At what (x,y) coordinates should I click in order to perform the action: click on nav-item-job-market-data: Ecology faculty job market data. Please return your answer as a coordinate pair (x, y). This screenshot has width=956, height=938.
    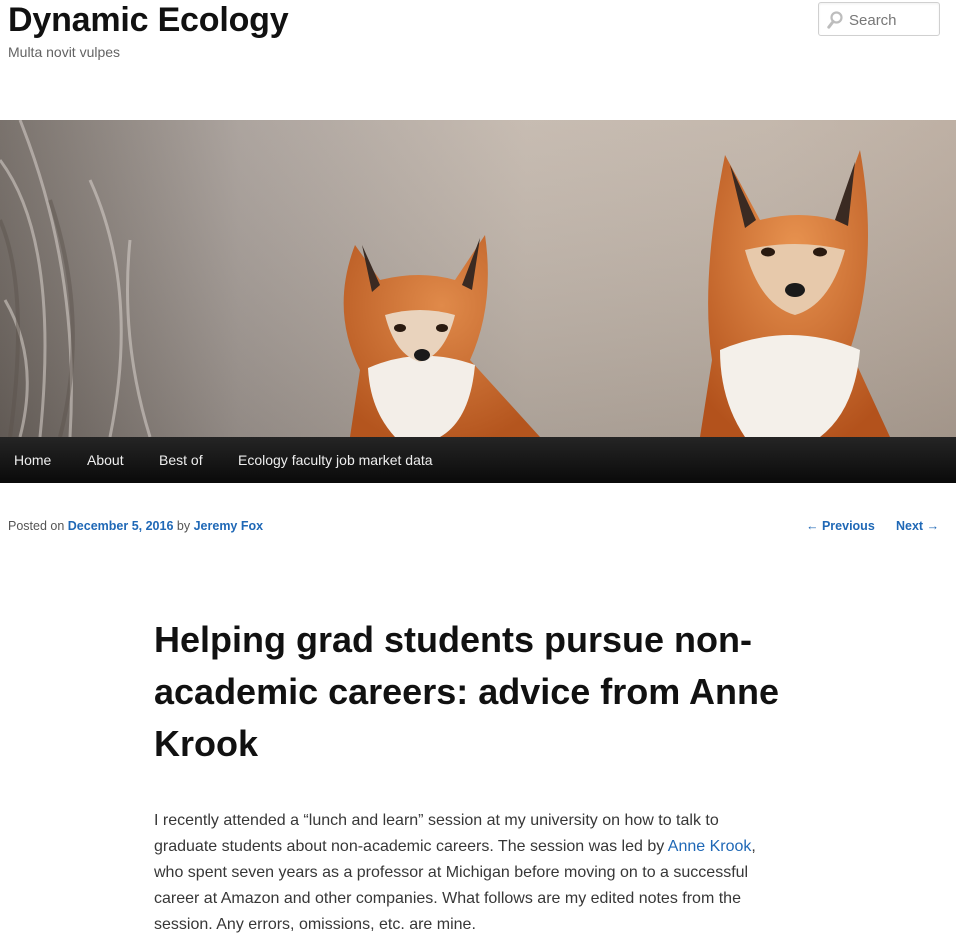
    Looking at the image, I should click on (335, 460).